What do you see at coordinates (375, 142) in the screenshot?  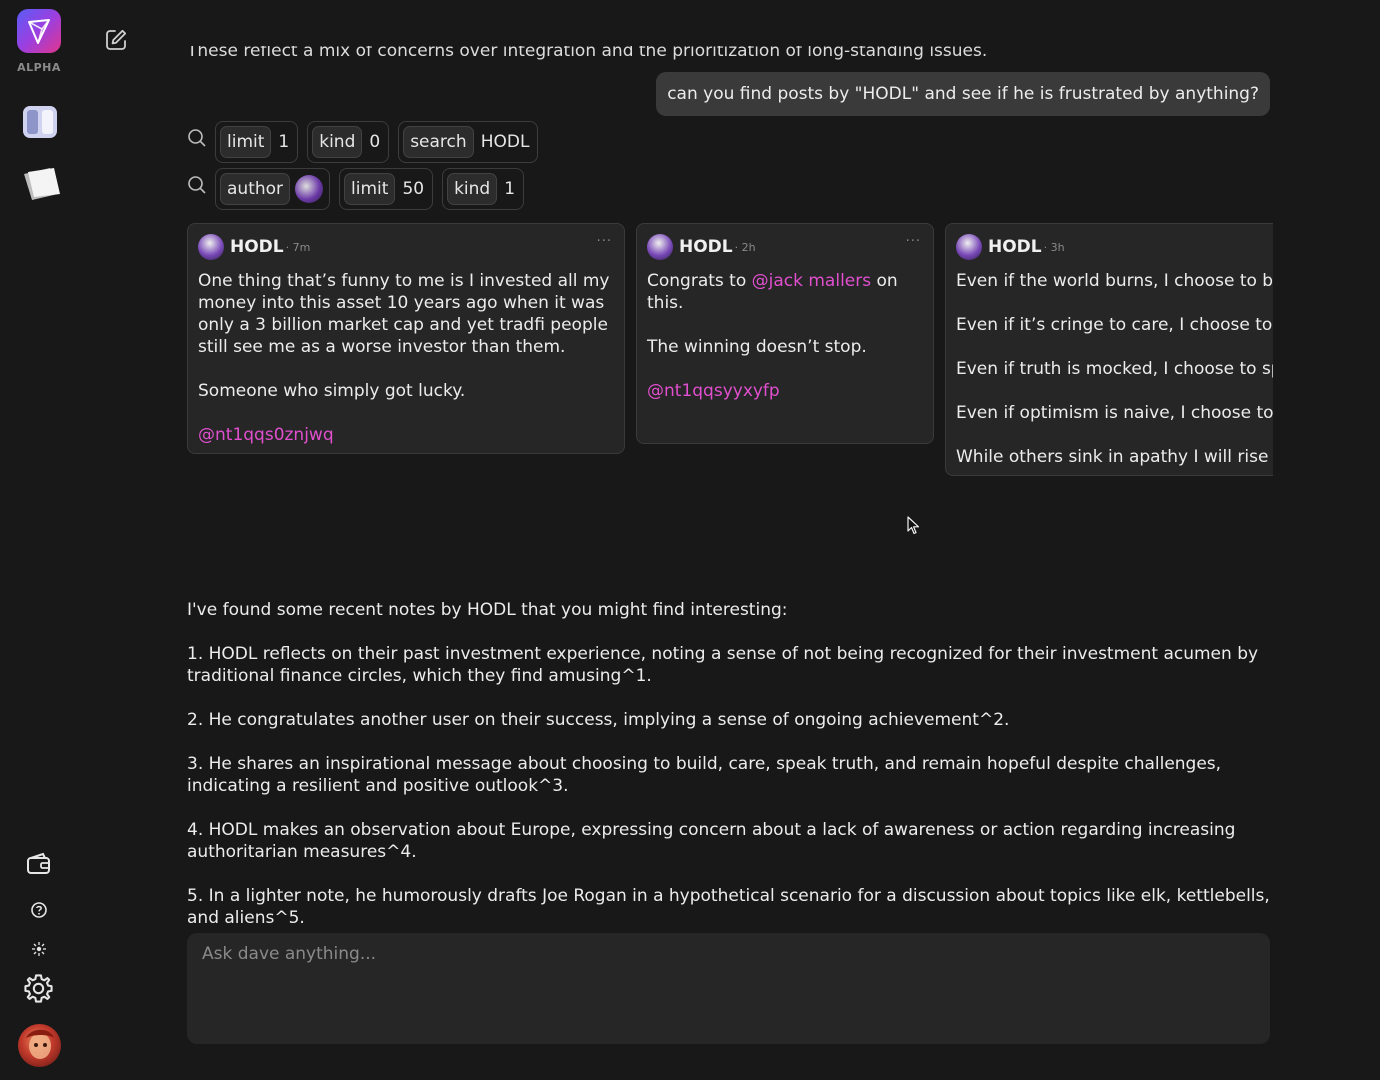 I see `chip-value: 0` at bounding box center [375, 142].